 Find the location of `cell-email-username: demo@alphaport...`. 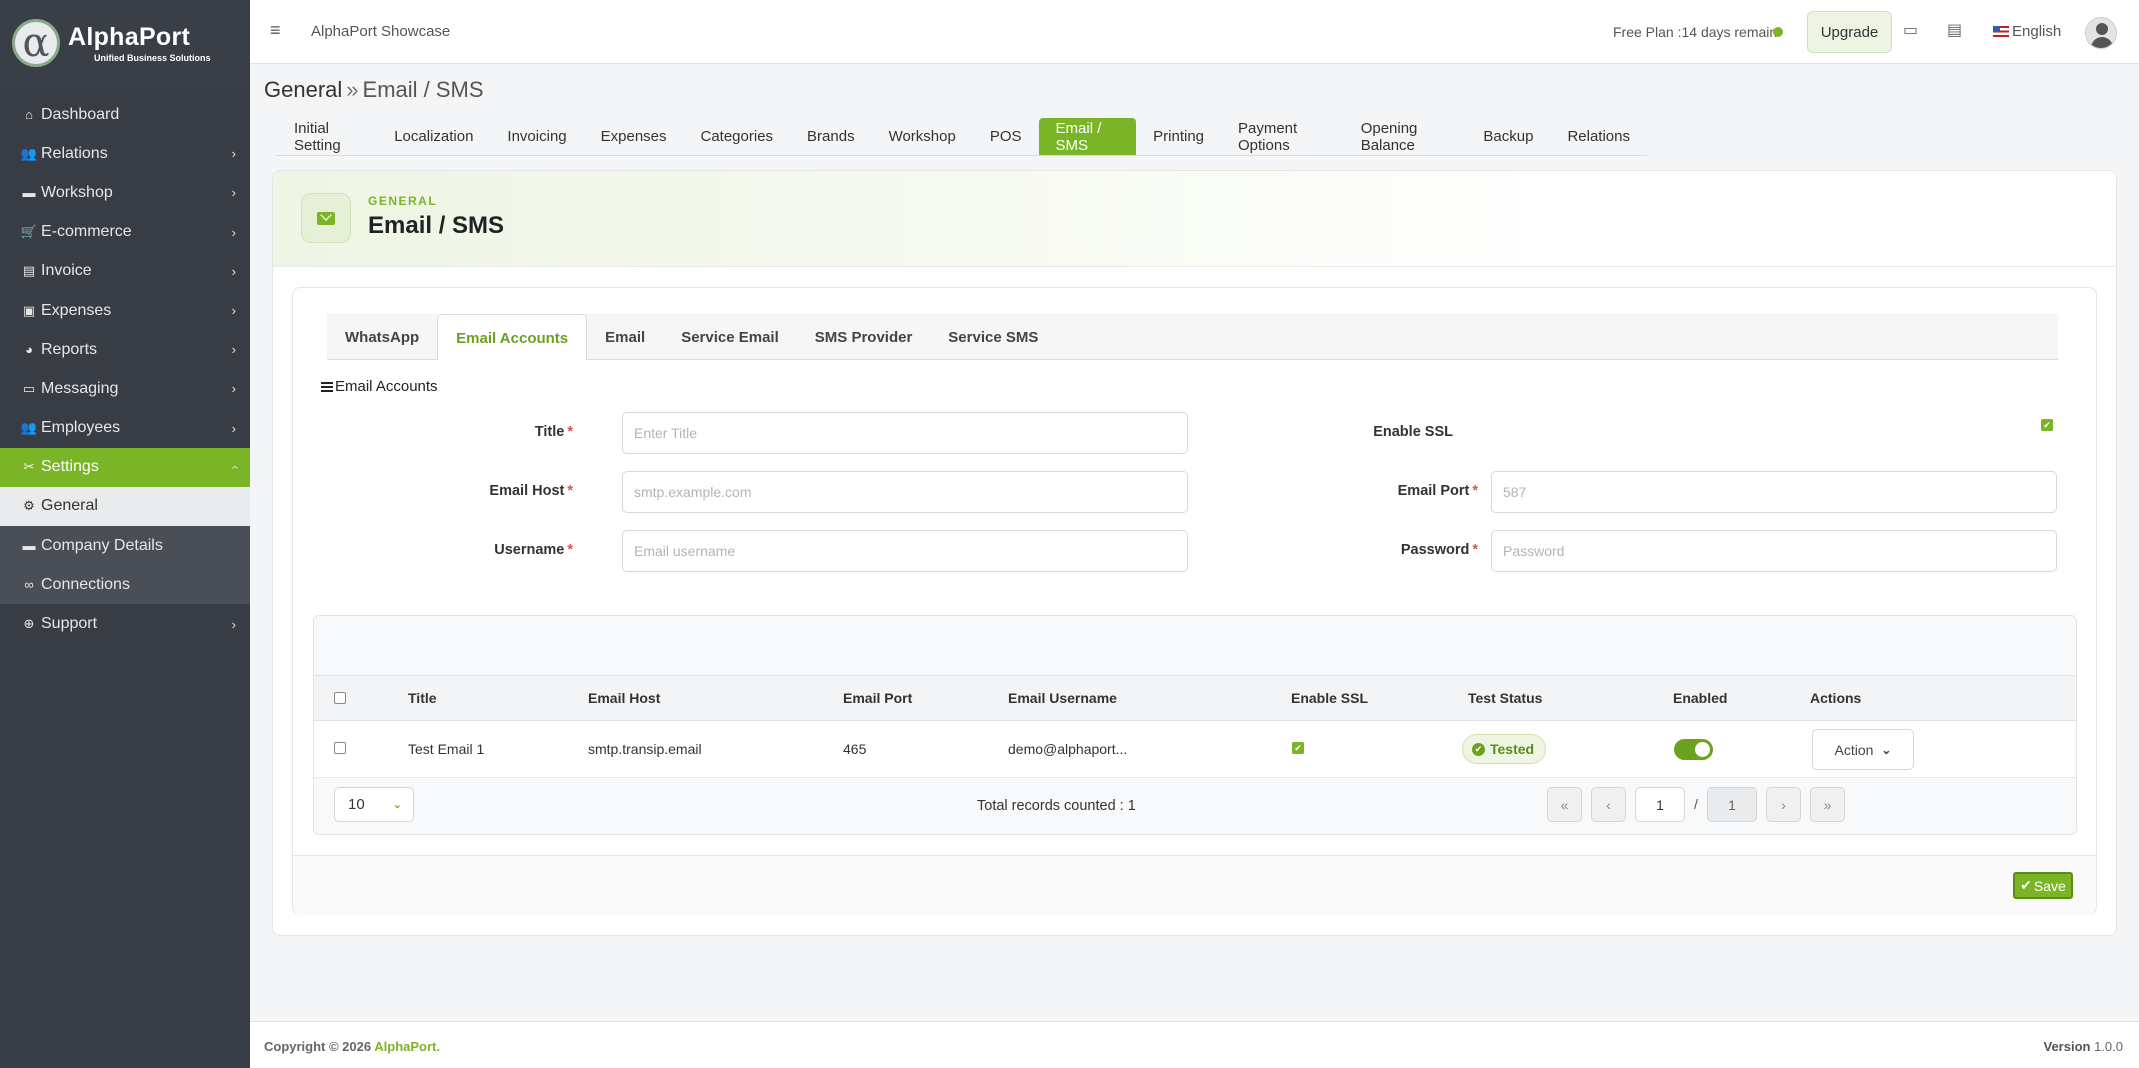

cell-email-username: demo@alphaport... is located at coordinates (1068, 749).